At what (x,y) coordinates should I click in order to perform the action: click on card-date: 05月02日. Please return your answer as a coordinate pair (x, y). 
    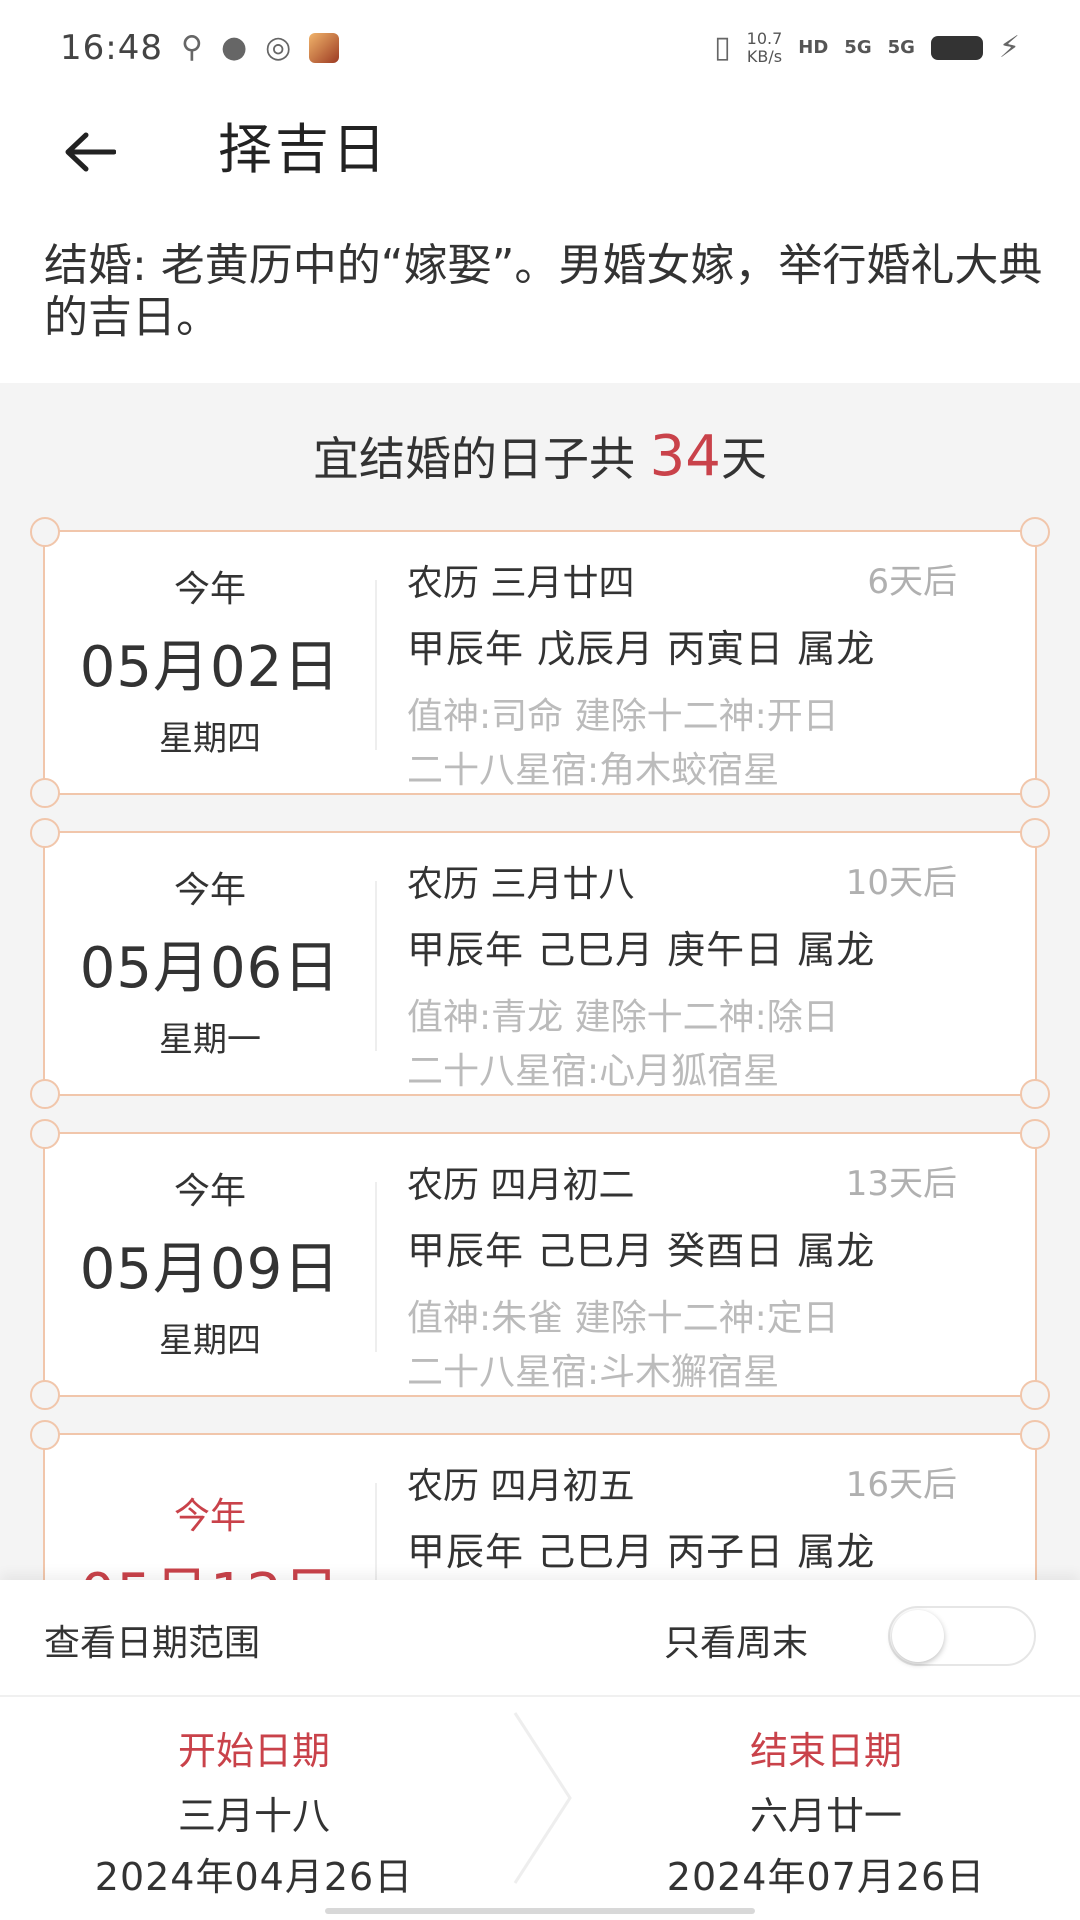
    Looking at the image, I should click on (210, 667).